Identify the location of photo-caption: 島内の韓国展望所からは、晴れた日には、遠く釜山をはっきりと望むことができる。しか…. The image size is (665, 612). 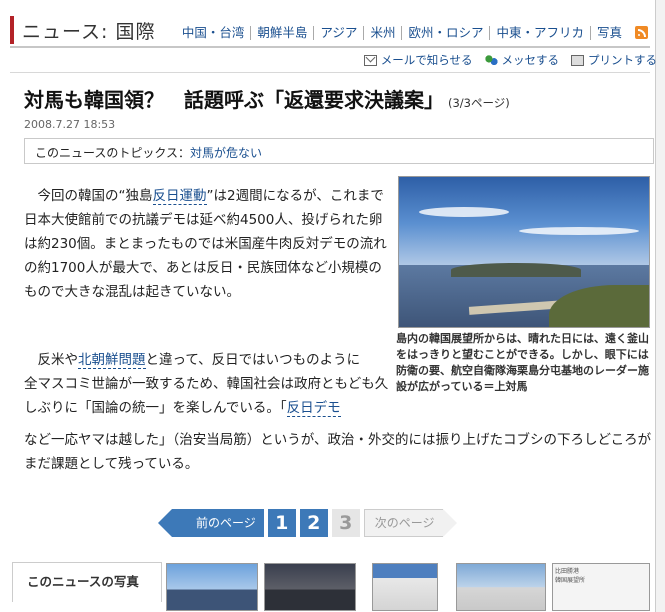
(522, 362).